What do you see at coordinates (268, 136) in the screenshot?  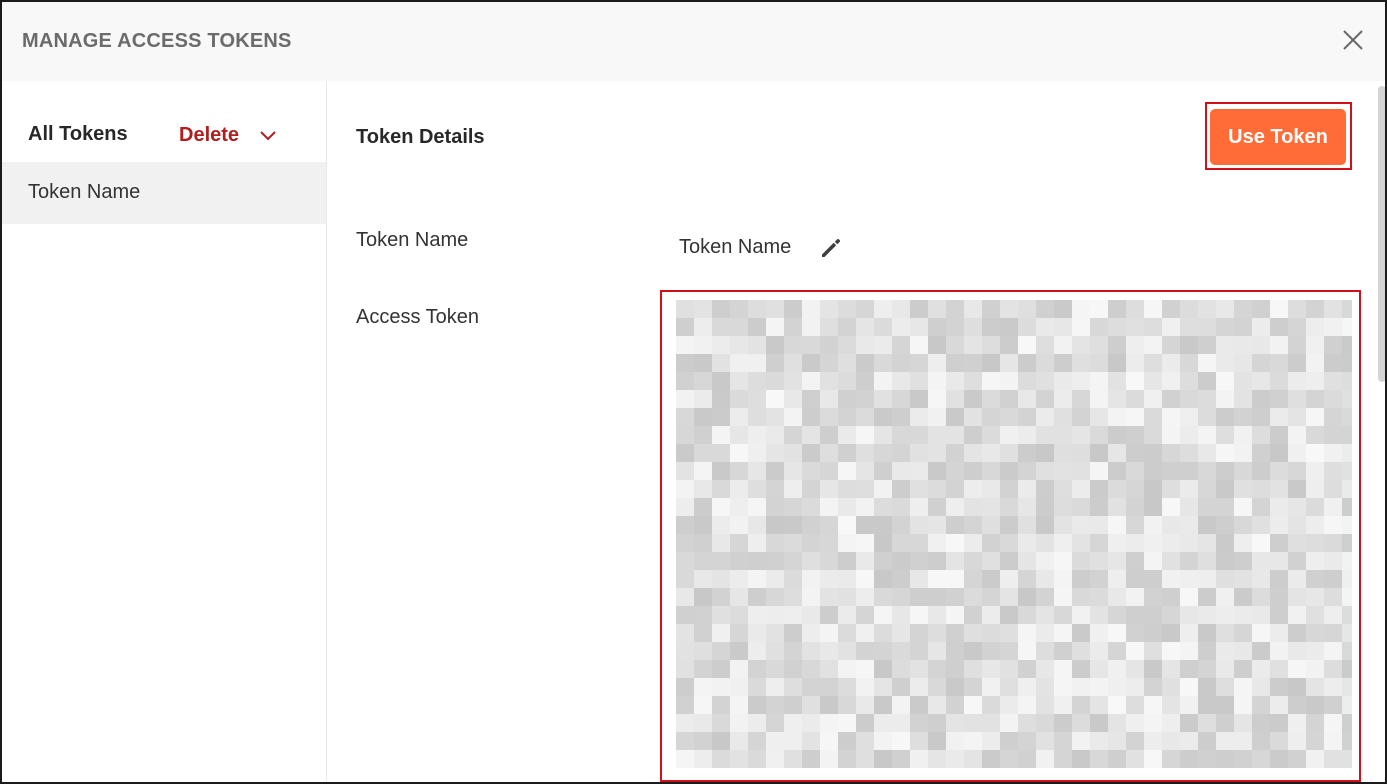 I see `chevron-down-icon` at bounding box center [268, 136].